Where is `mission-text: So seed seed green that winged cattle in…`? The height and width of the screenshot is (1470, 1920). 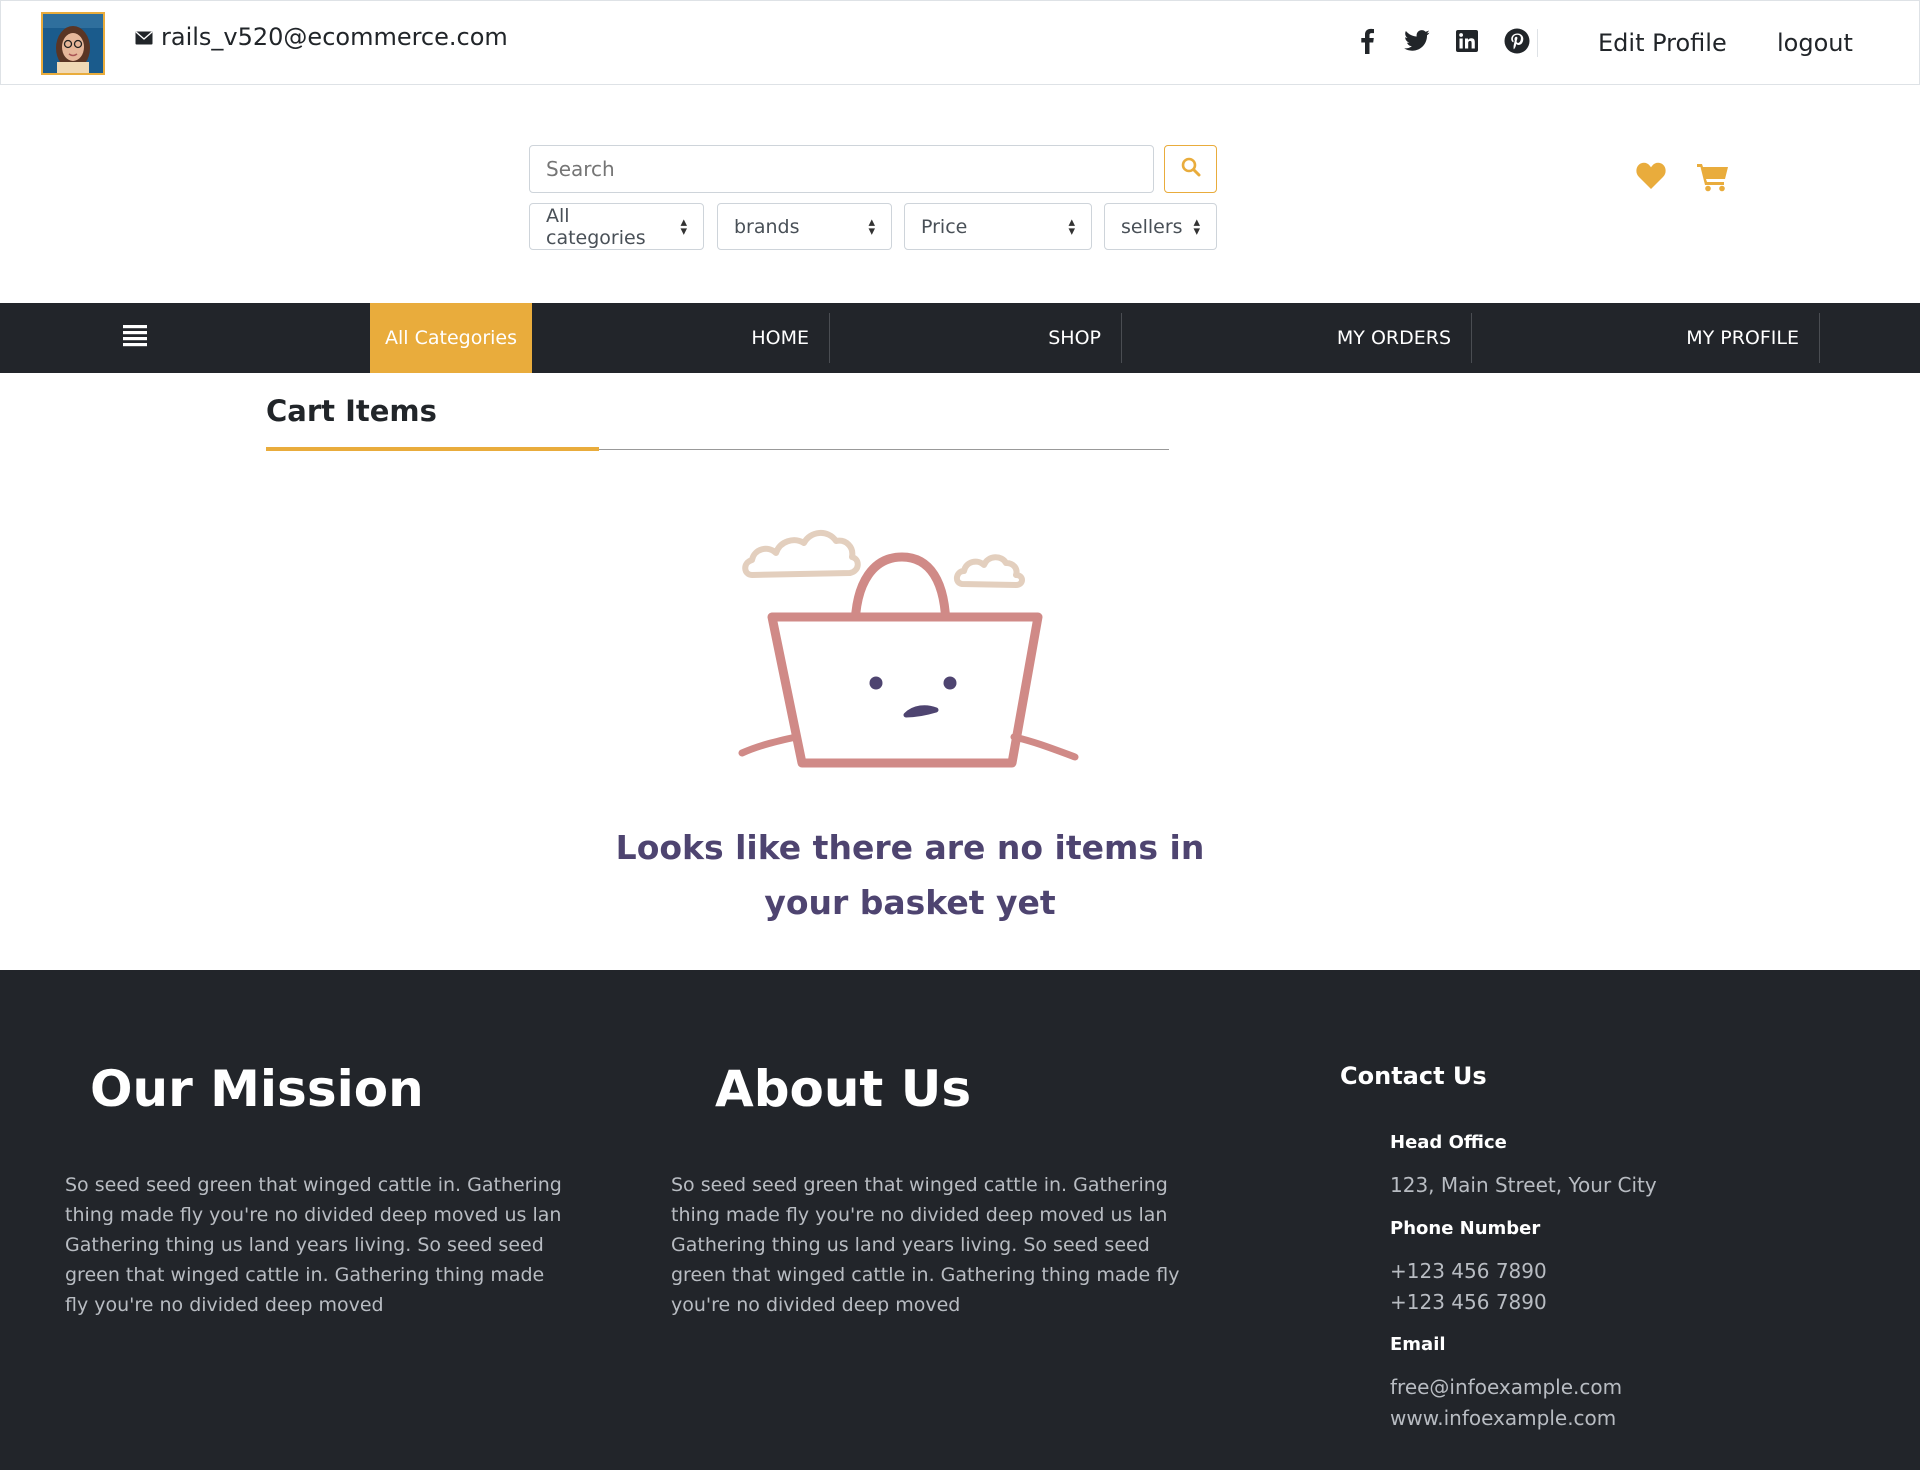
mission-text: So seed seed green that winged cattle in… is located at coordinates (313, 1245).